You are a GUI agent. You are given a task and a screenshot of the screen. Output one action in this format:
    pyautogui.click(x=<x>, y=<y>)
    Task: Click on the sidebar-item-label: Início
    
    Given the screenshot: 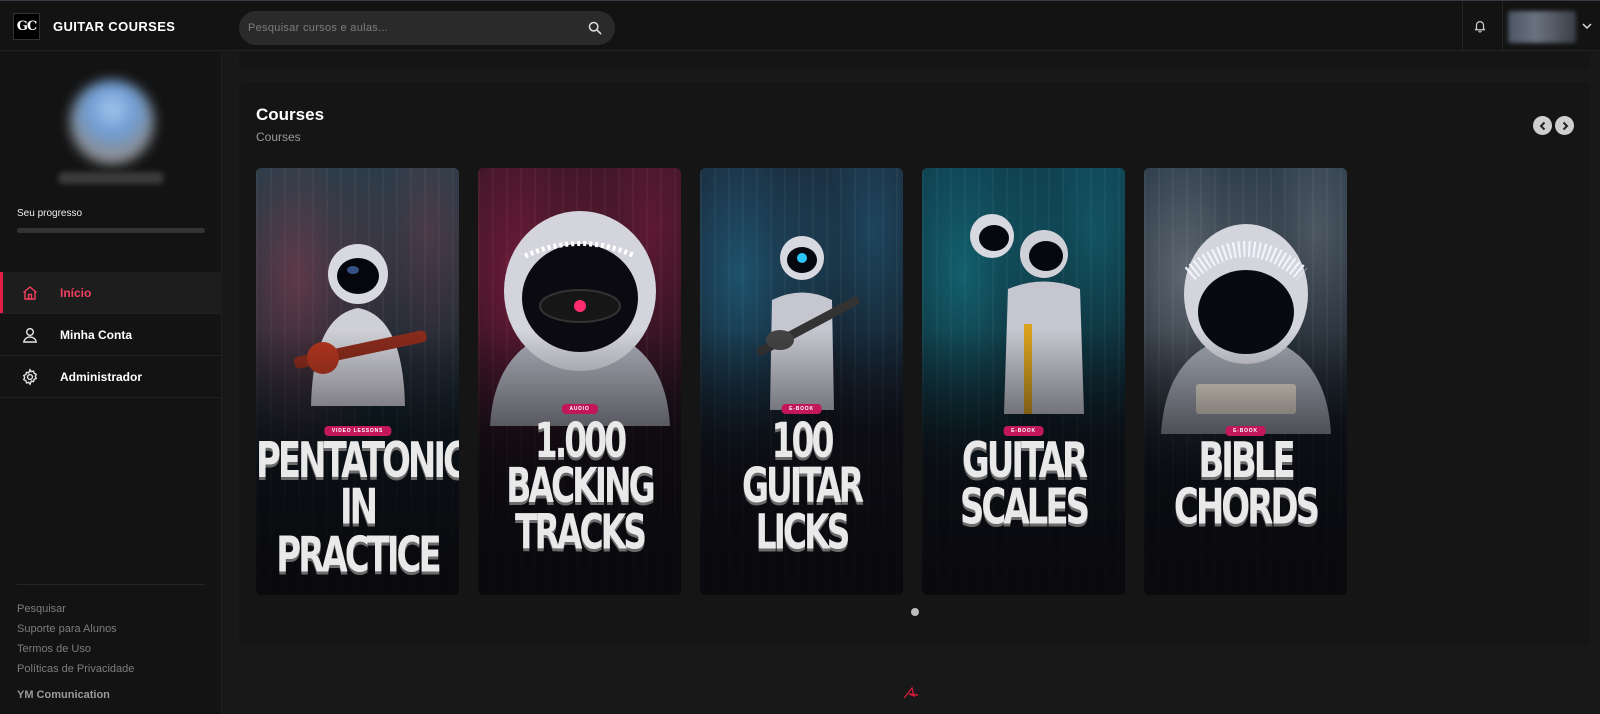 What is the action you would take?
    pyautogui.click(x=76, y=293)
    